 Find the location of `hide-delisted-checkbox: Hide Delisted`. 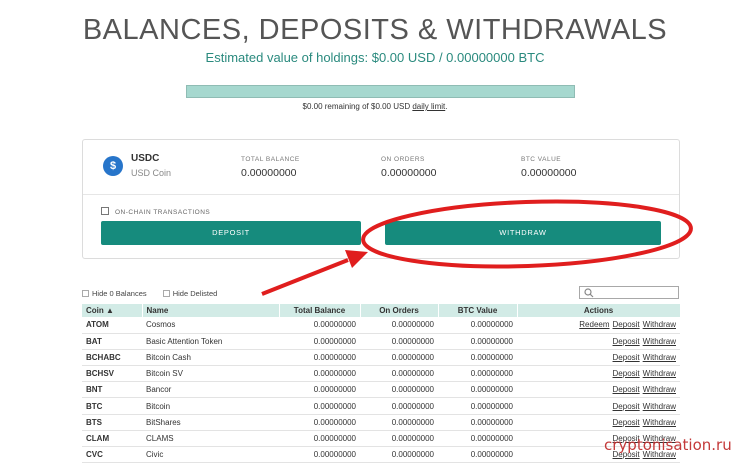

hide-delisted-checkbox: Hide Delisted is located at coordinates (190, 293).